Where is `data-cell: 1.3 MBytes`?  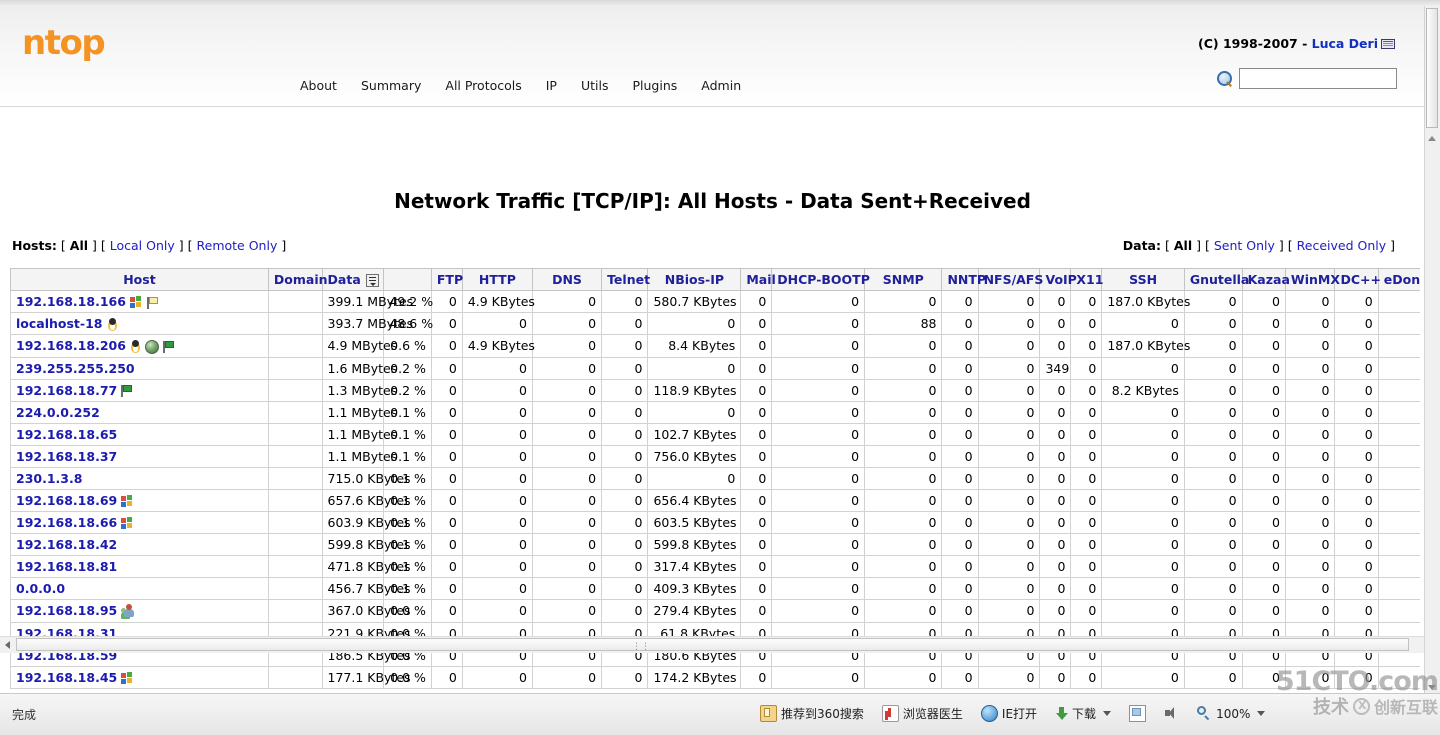
data-cell: 1.3 MBytes is located at coordinates (359, 390).